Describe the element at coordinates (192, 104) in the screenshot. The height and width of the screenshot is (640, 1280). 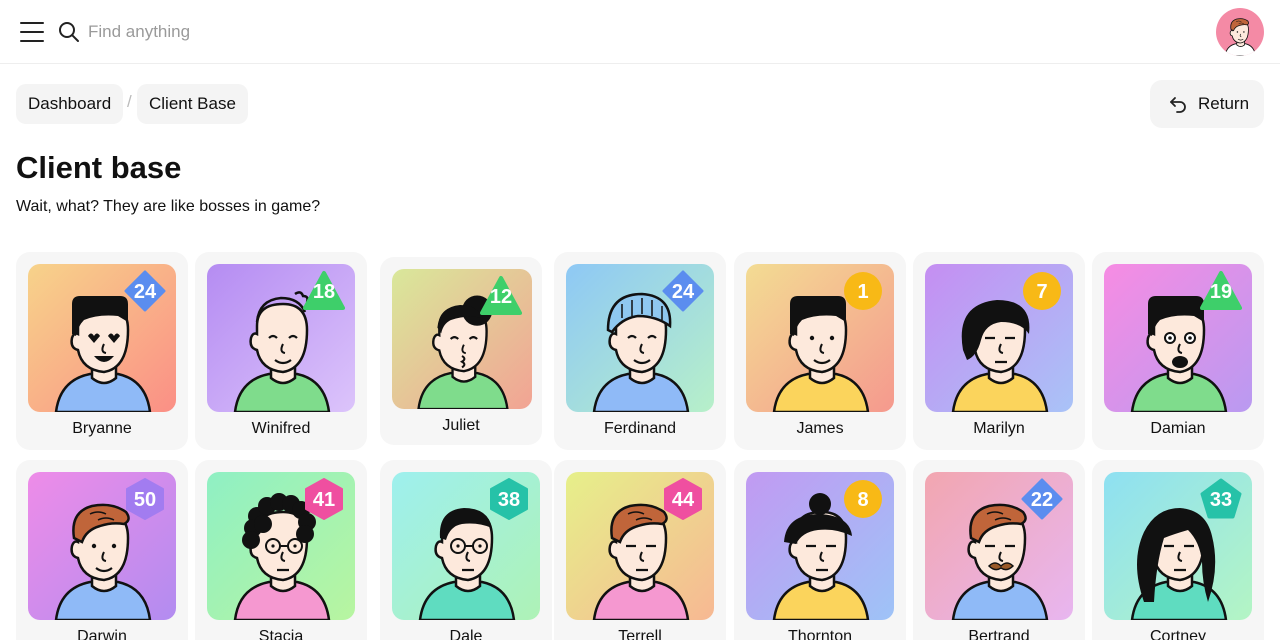
I see `breadcrumb-item-client-base: Client Base` at that location.